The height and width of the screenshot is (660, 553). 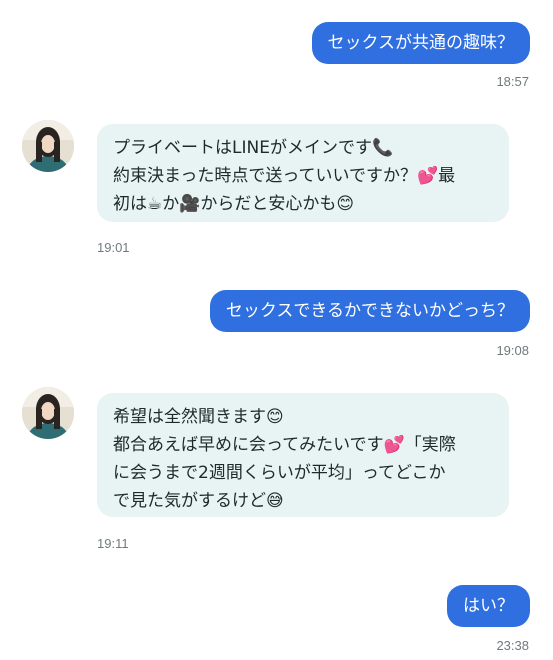 I want to click on message-line: 希望は全然聞きます😊, so click(x=198, y=417).